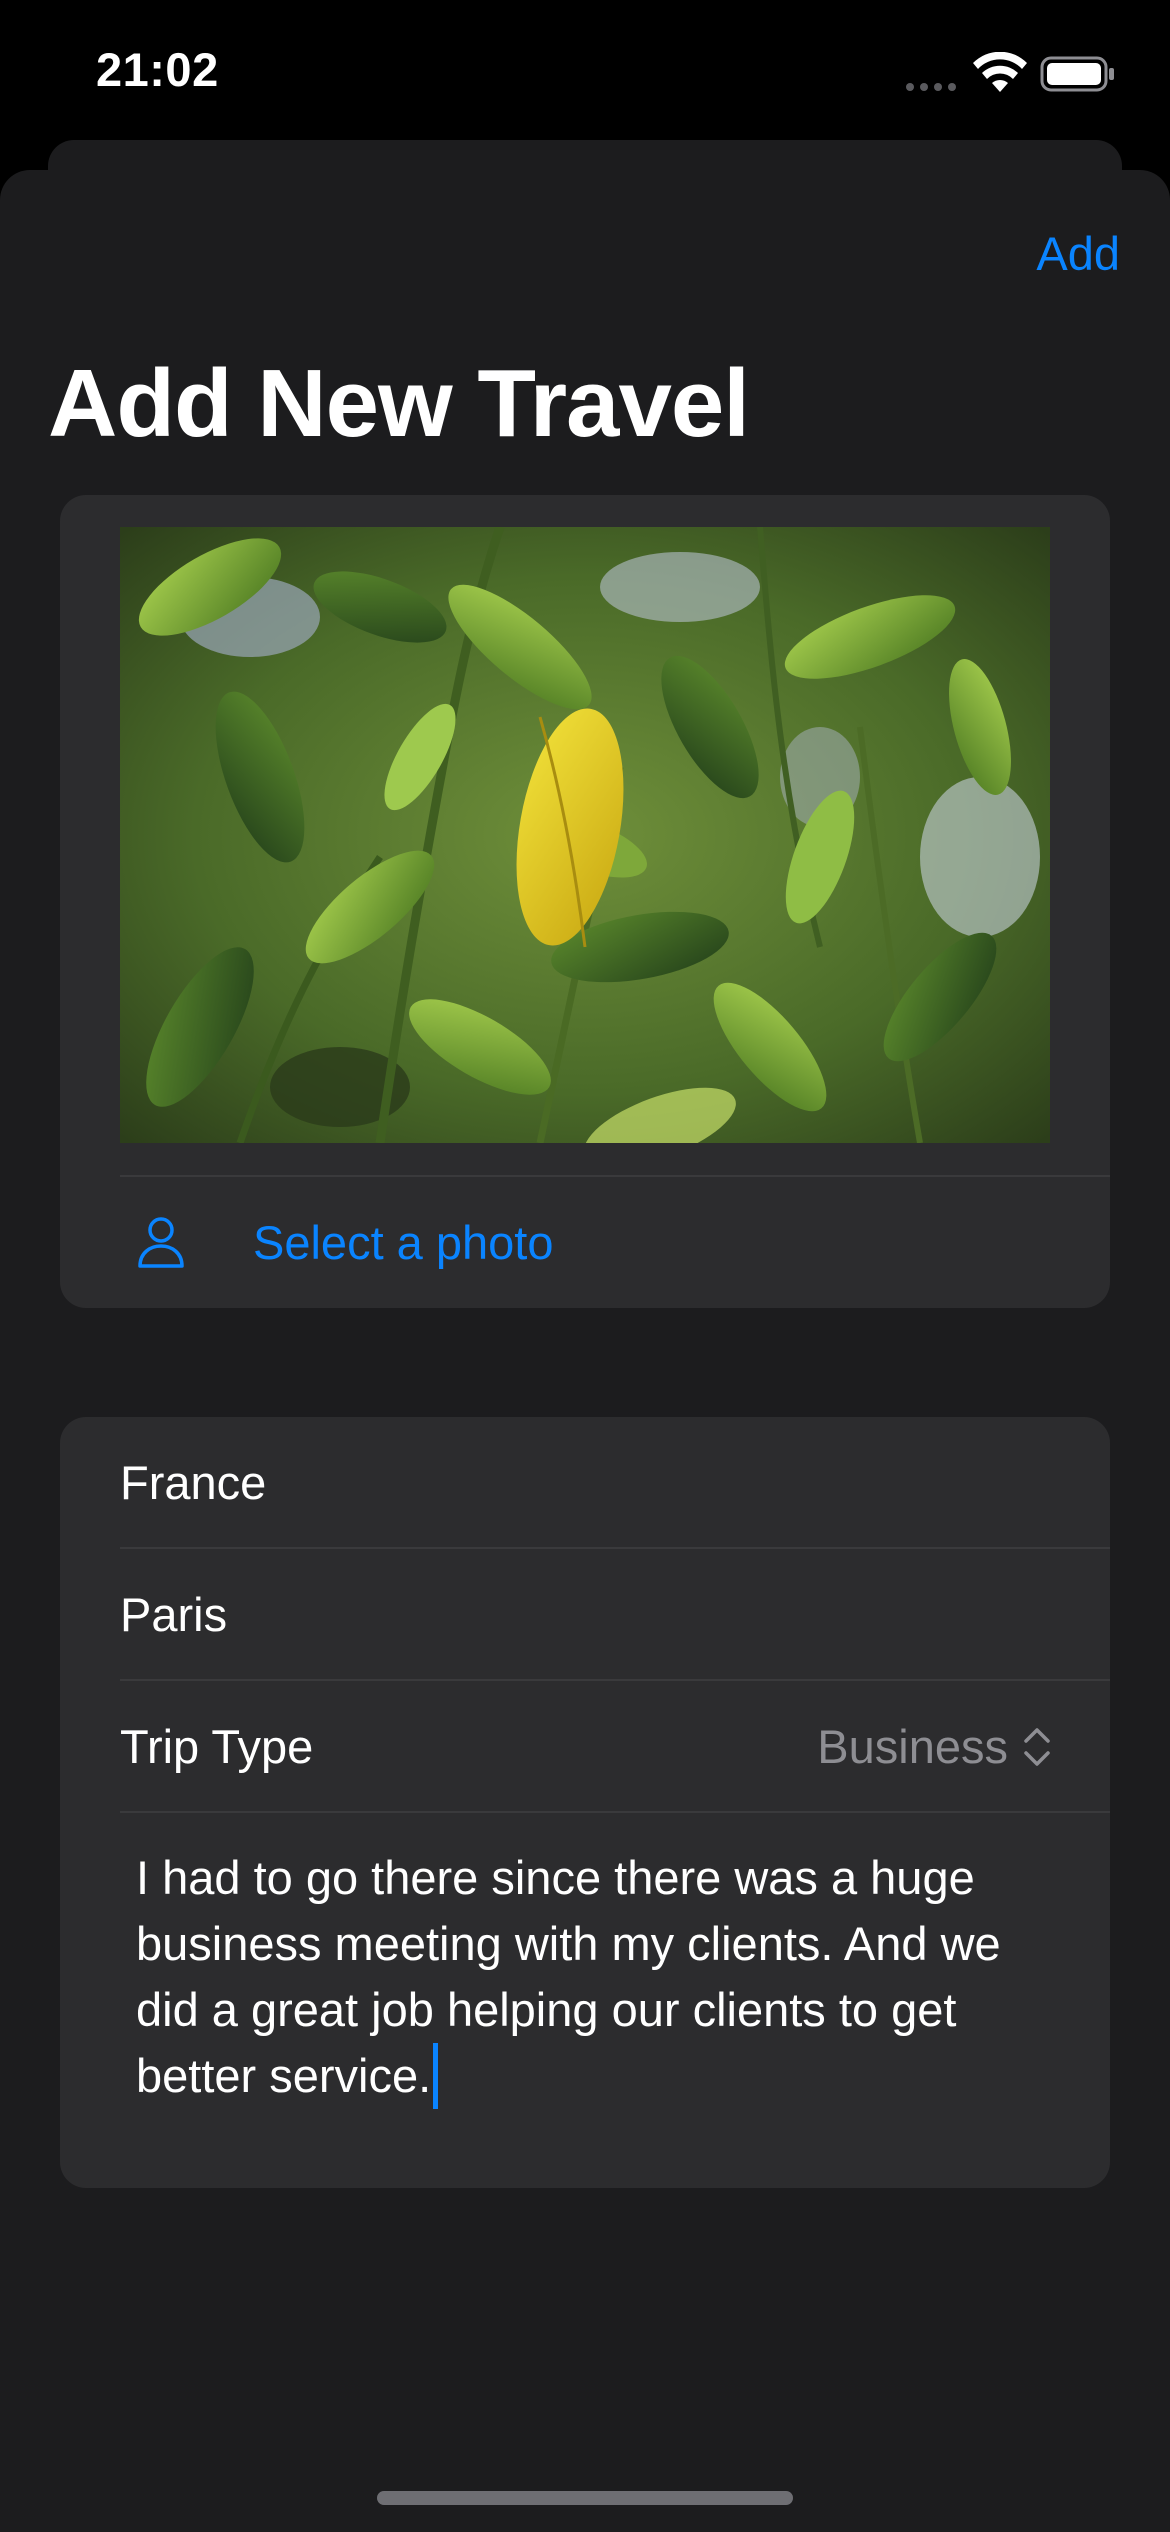 This screenshot has height=2532, width=1170. Describe the element at coordinates (585, 1746) in the screenshot. I see `trip-type-picker: Trip Type Business` at that location.